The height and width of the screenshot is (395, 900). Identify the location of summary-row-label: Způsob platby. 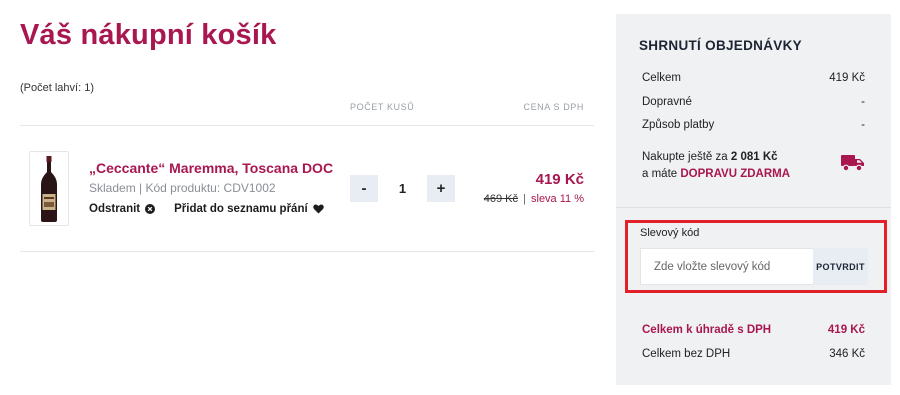
(678, 125).